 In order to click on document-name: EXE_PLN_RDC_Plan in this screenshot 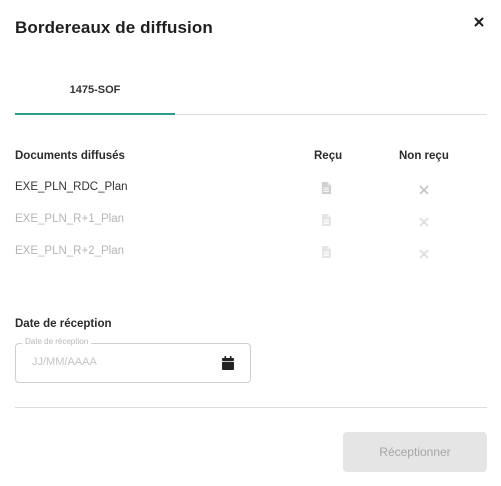, I will do `click(71, 187)`.